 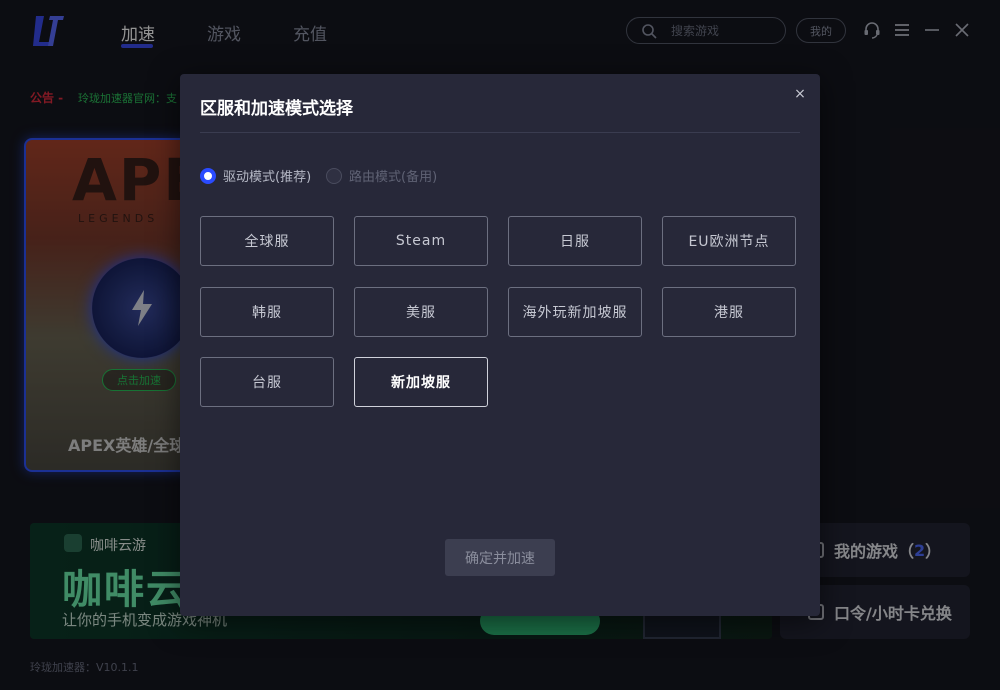 I want to click on region-button-hongkong: 港服, so click(x=729, y=312).